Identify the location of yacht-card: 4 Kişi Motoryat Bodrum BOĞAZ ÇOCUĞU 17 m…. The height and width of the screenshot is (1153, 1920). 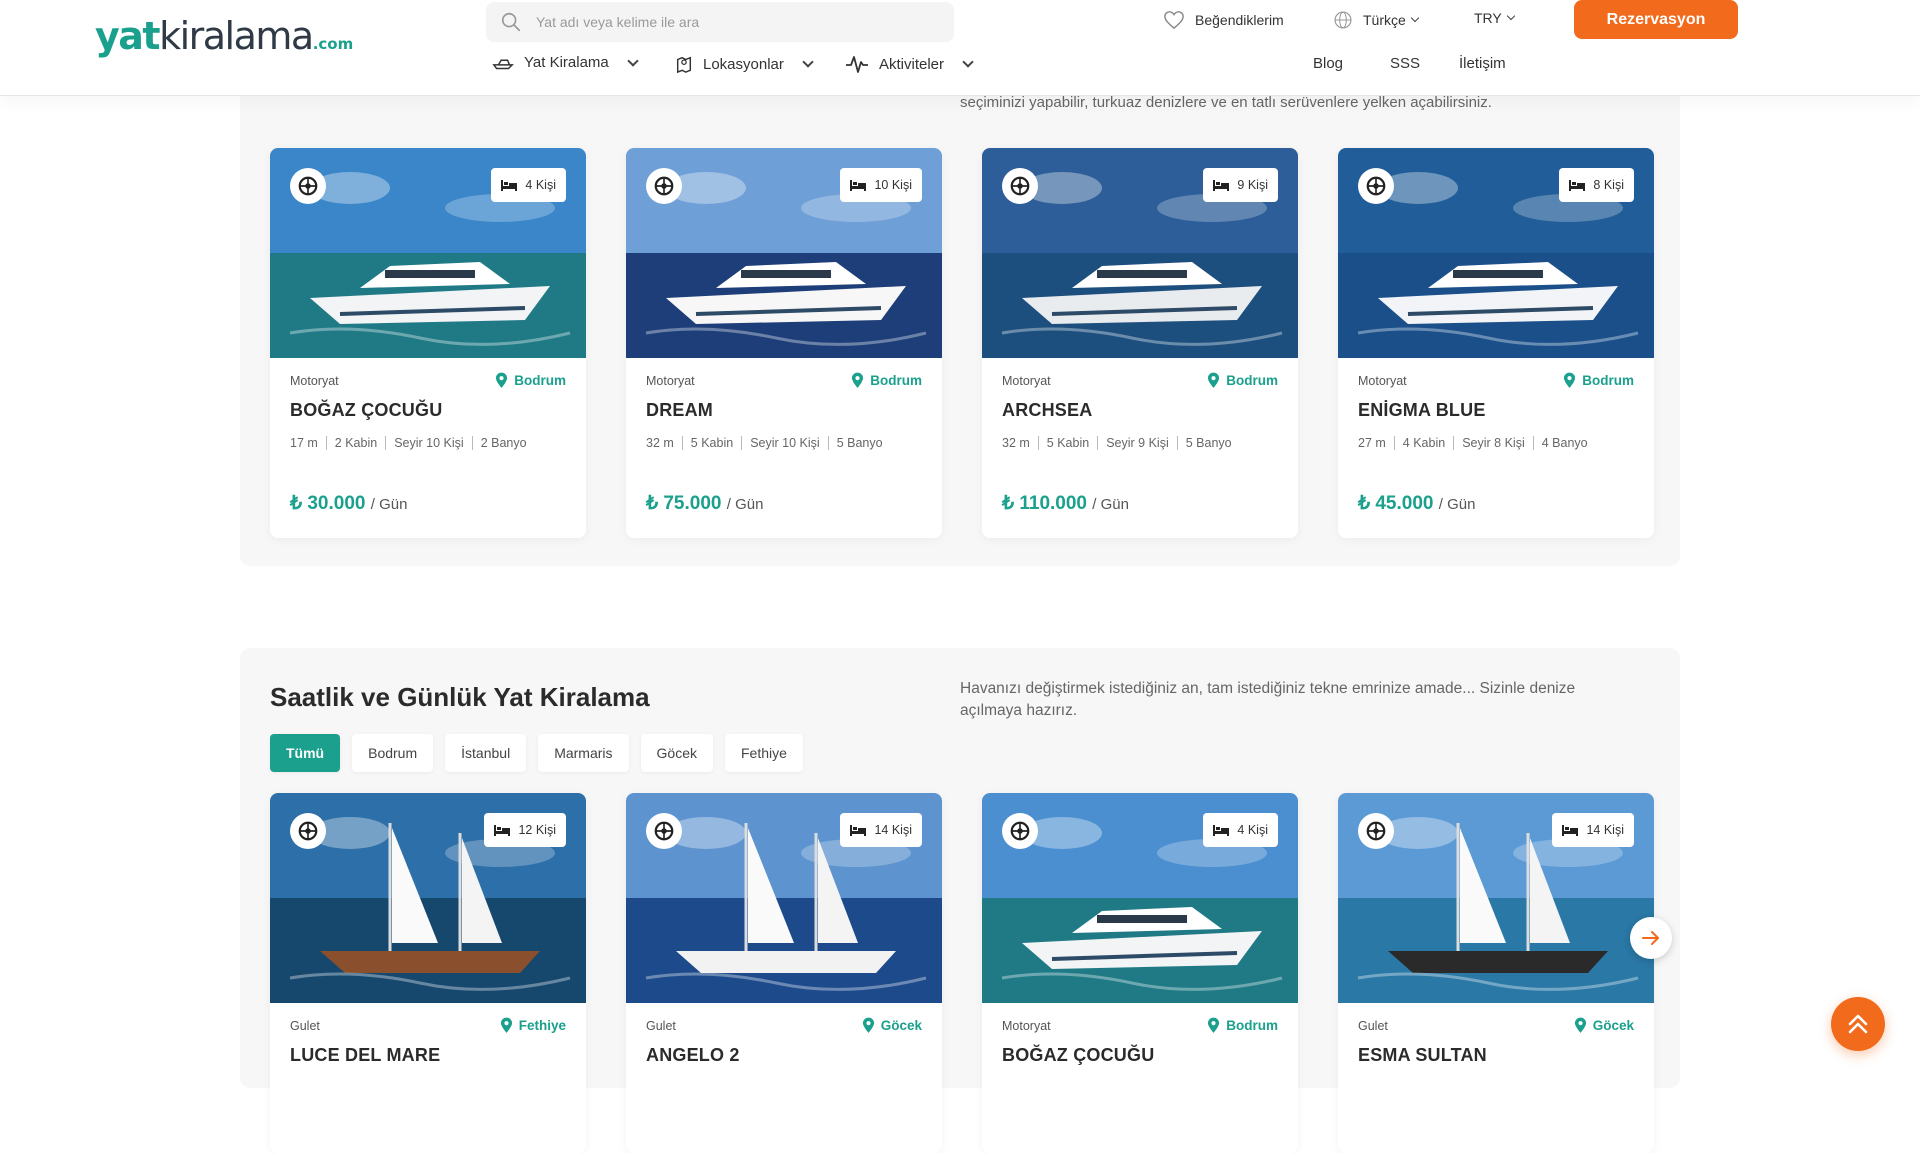
(428, 343).